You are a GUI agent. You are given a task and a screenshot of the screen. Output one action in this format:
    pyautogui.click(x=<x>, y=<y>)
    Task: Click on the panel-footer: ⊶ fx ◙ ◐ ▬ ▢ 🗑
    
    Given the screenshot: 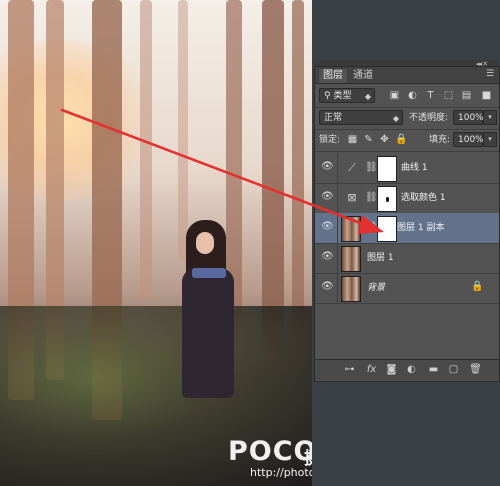 What is the action you would take?
    pyautogui.click(x=407, y=369)
    